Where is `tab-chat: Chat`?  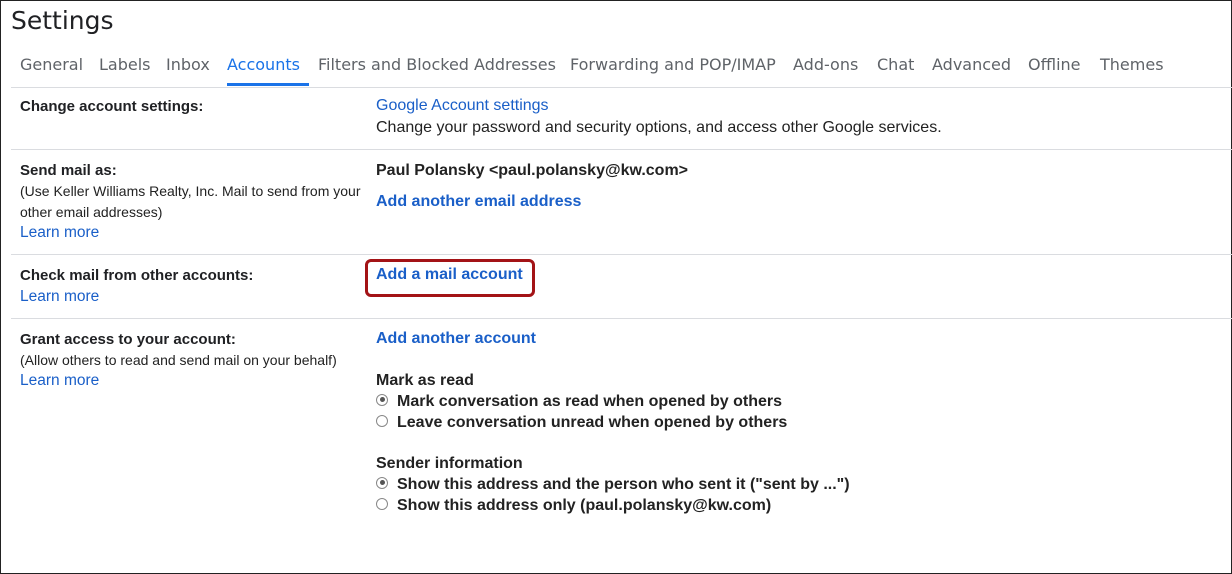 tab-chat: Chat is located at coordinates (895, 64).